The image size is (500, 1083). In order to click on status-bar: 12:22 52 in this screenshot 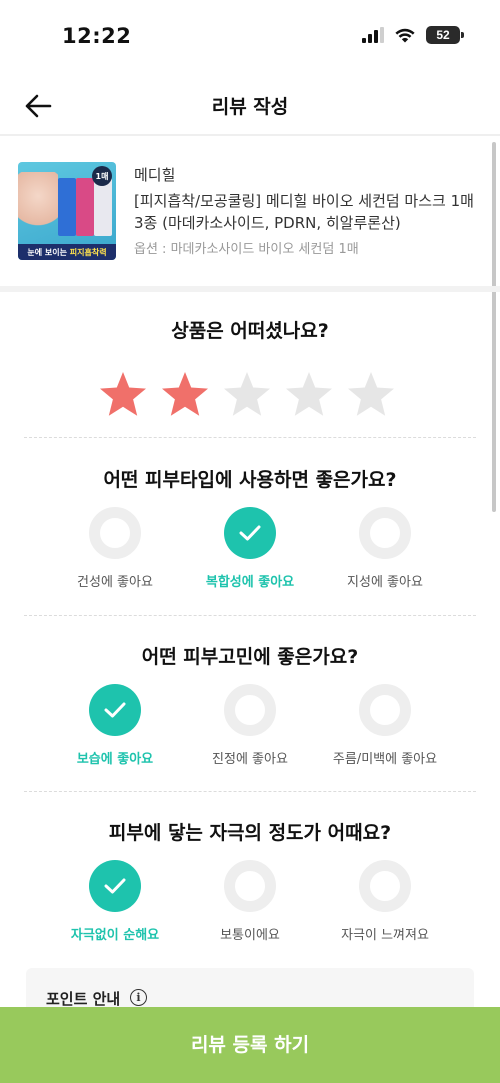, I will do `click(250, 38)`.